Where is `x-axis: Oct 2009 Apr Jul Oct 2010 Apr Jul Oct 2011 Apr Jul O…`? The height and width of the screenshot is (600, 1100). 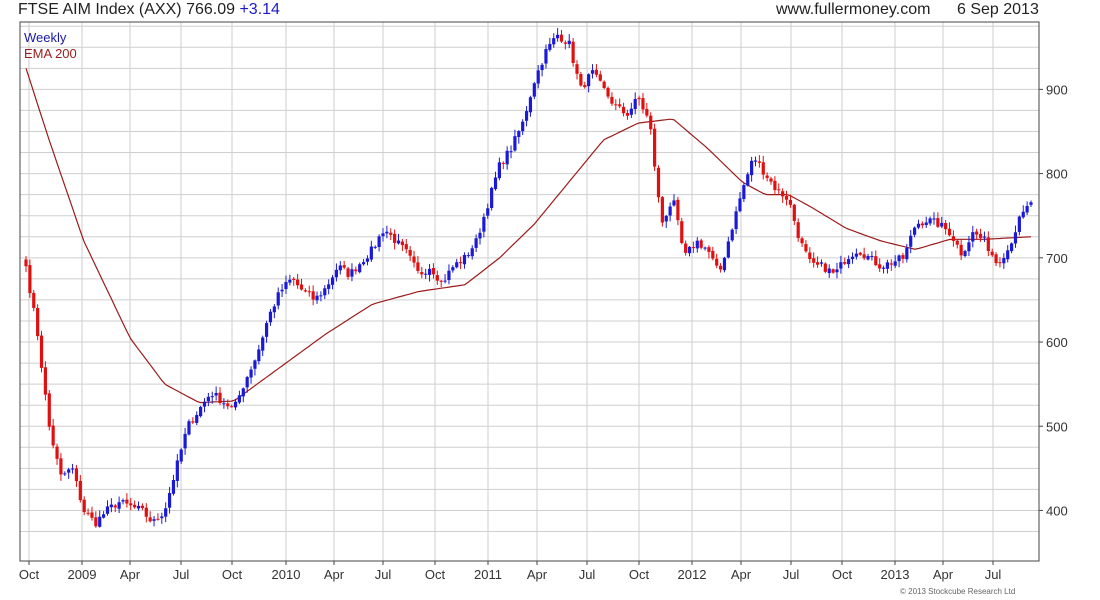
x-axis: Oct 2009 Apr Jul Oct 2010 Apr Jul Oct 2011 Apr Jul O… is located at coordinates (510, 571).